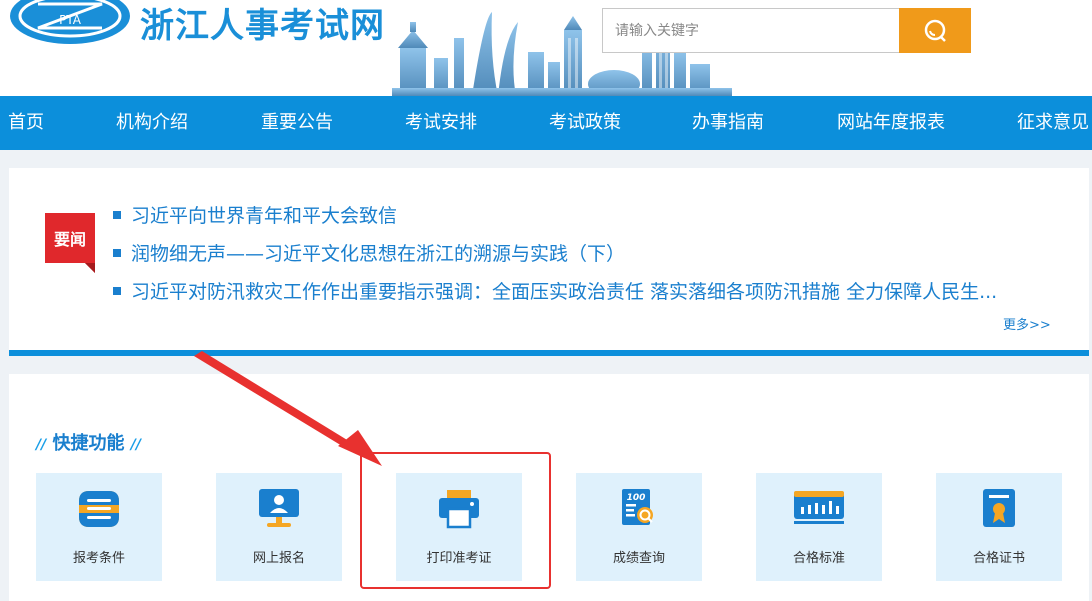 The width and height of the screenshot is (1092, 601). Describe the element at coordinates (728, 123) in the screenshot. I see `nav-item-service-guide: 办事指南` at that location.